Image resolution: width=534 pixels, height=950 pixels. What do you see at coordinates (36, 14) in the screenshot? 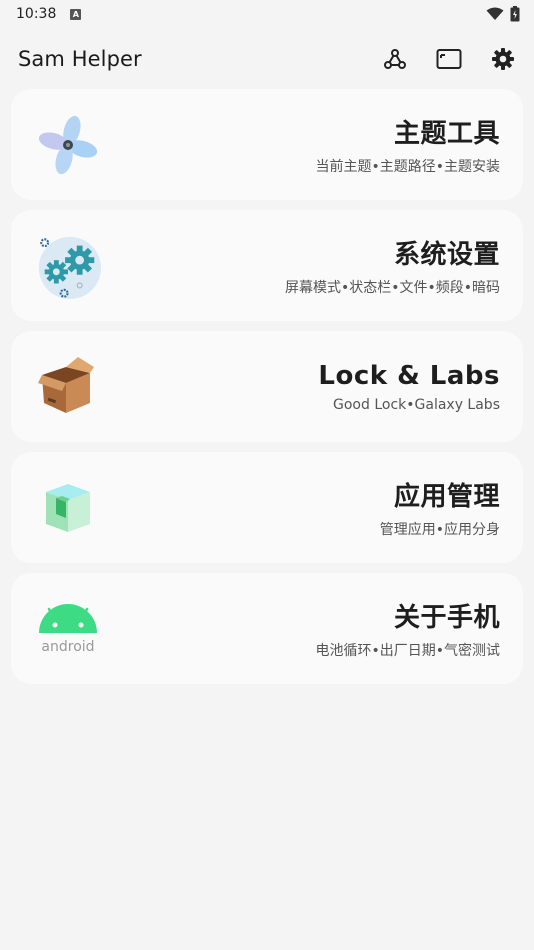
I see `status-time: 10:38` at bounding box center [36, 14].